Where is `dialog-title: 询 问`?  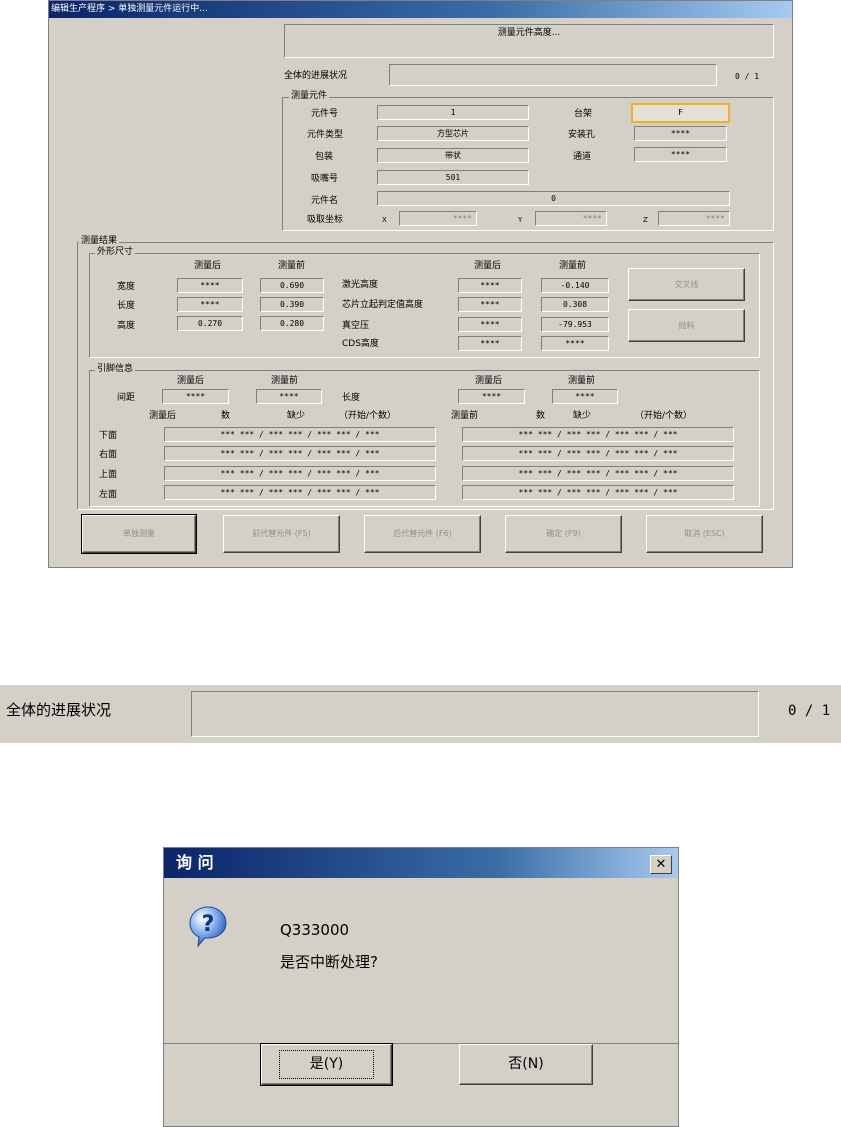 dialog-title: 询 问 is located at coordinates (195, 862).